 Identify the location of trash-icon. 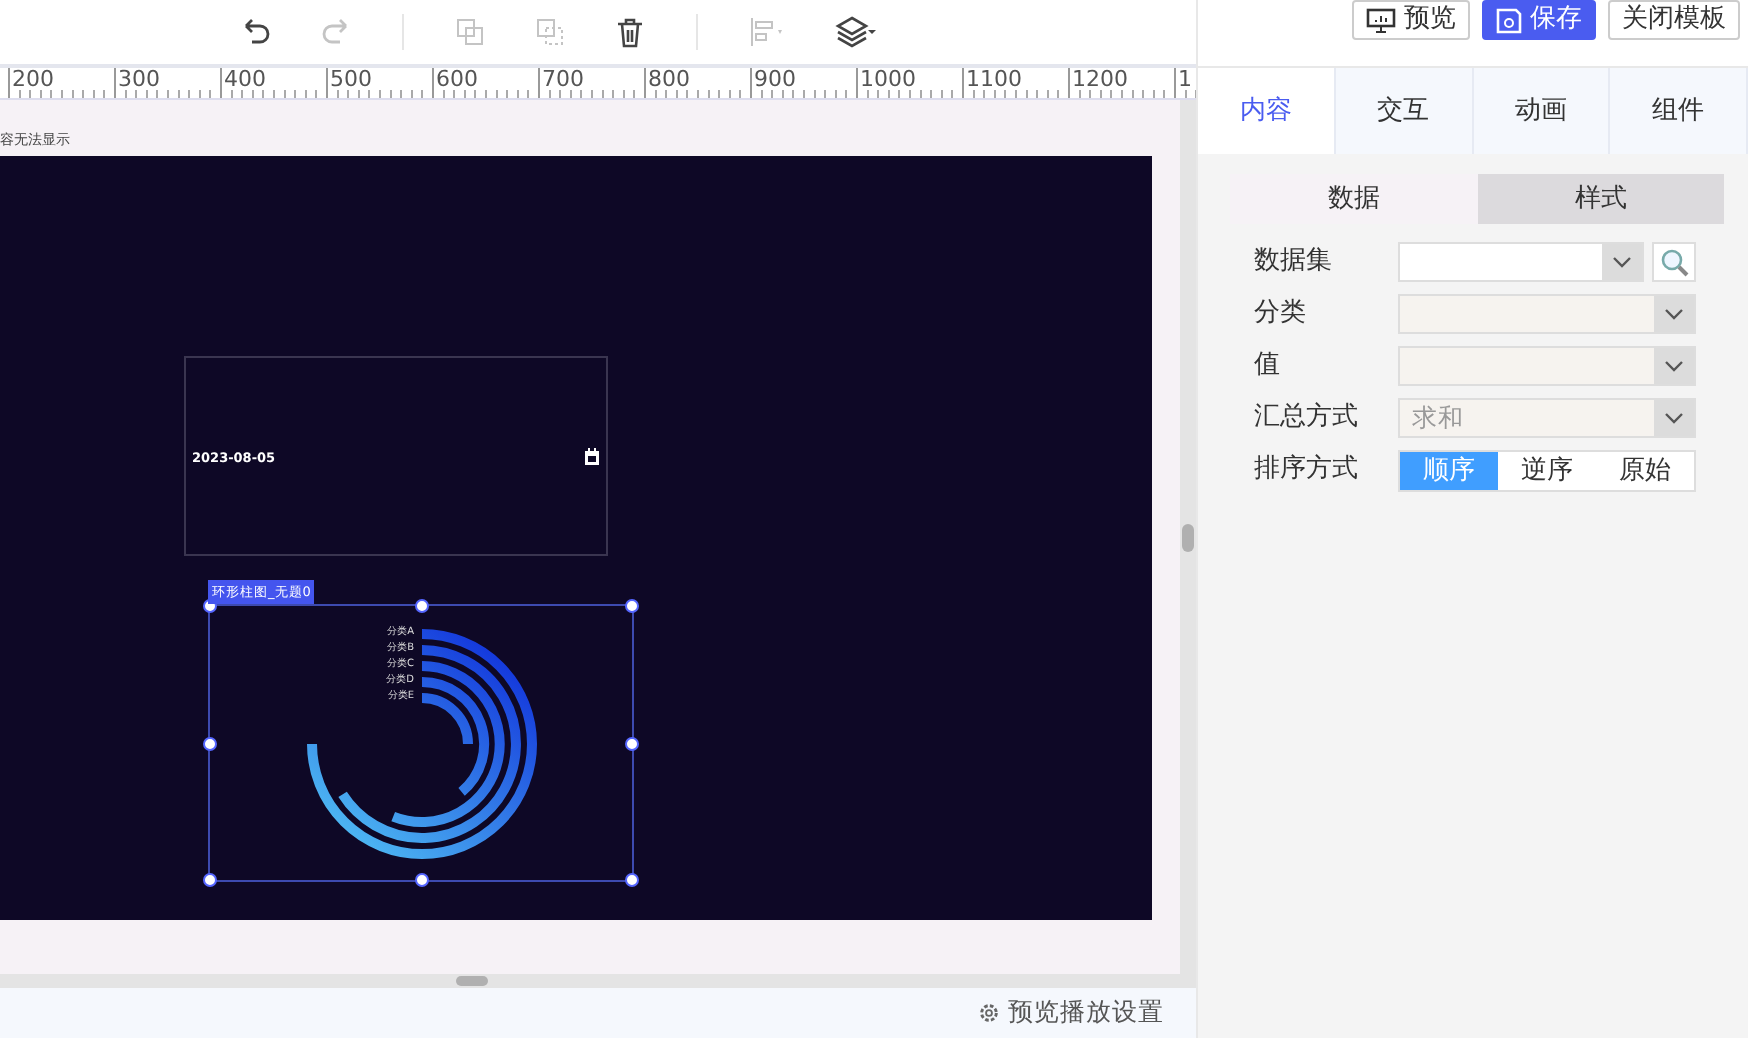
(630, 32).